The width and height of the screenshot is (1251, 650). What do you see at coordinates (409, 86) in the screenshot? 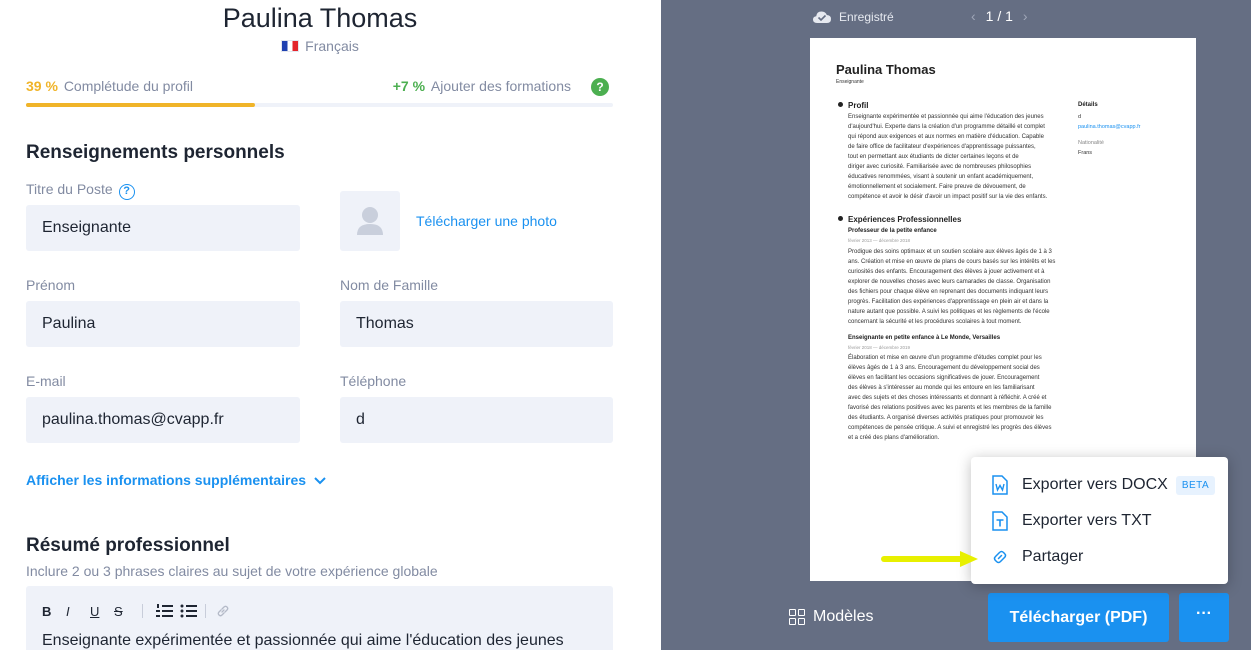
I see `progress-hint-plus: +7 %` at bounding box center [409, 86].